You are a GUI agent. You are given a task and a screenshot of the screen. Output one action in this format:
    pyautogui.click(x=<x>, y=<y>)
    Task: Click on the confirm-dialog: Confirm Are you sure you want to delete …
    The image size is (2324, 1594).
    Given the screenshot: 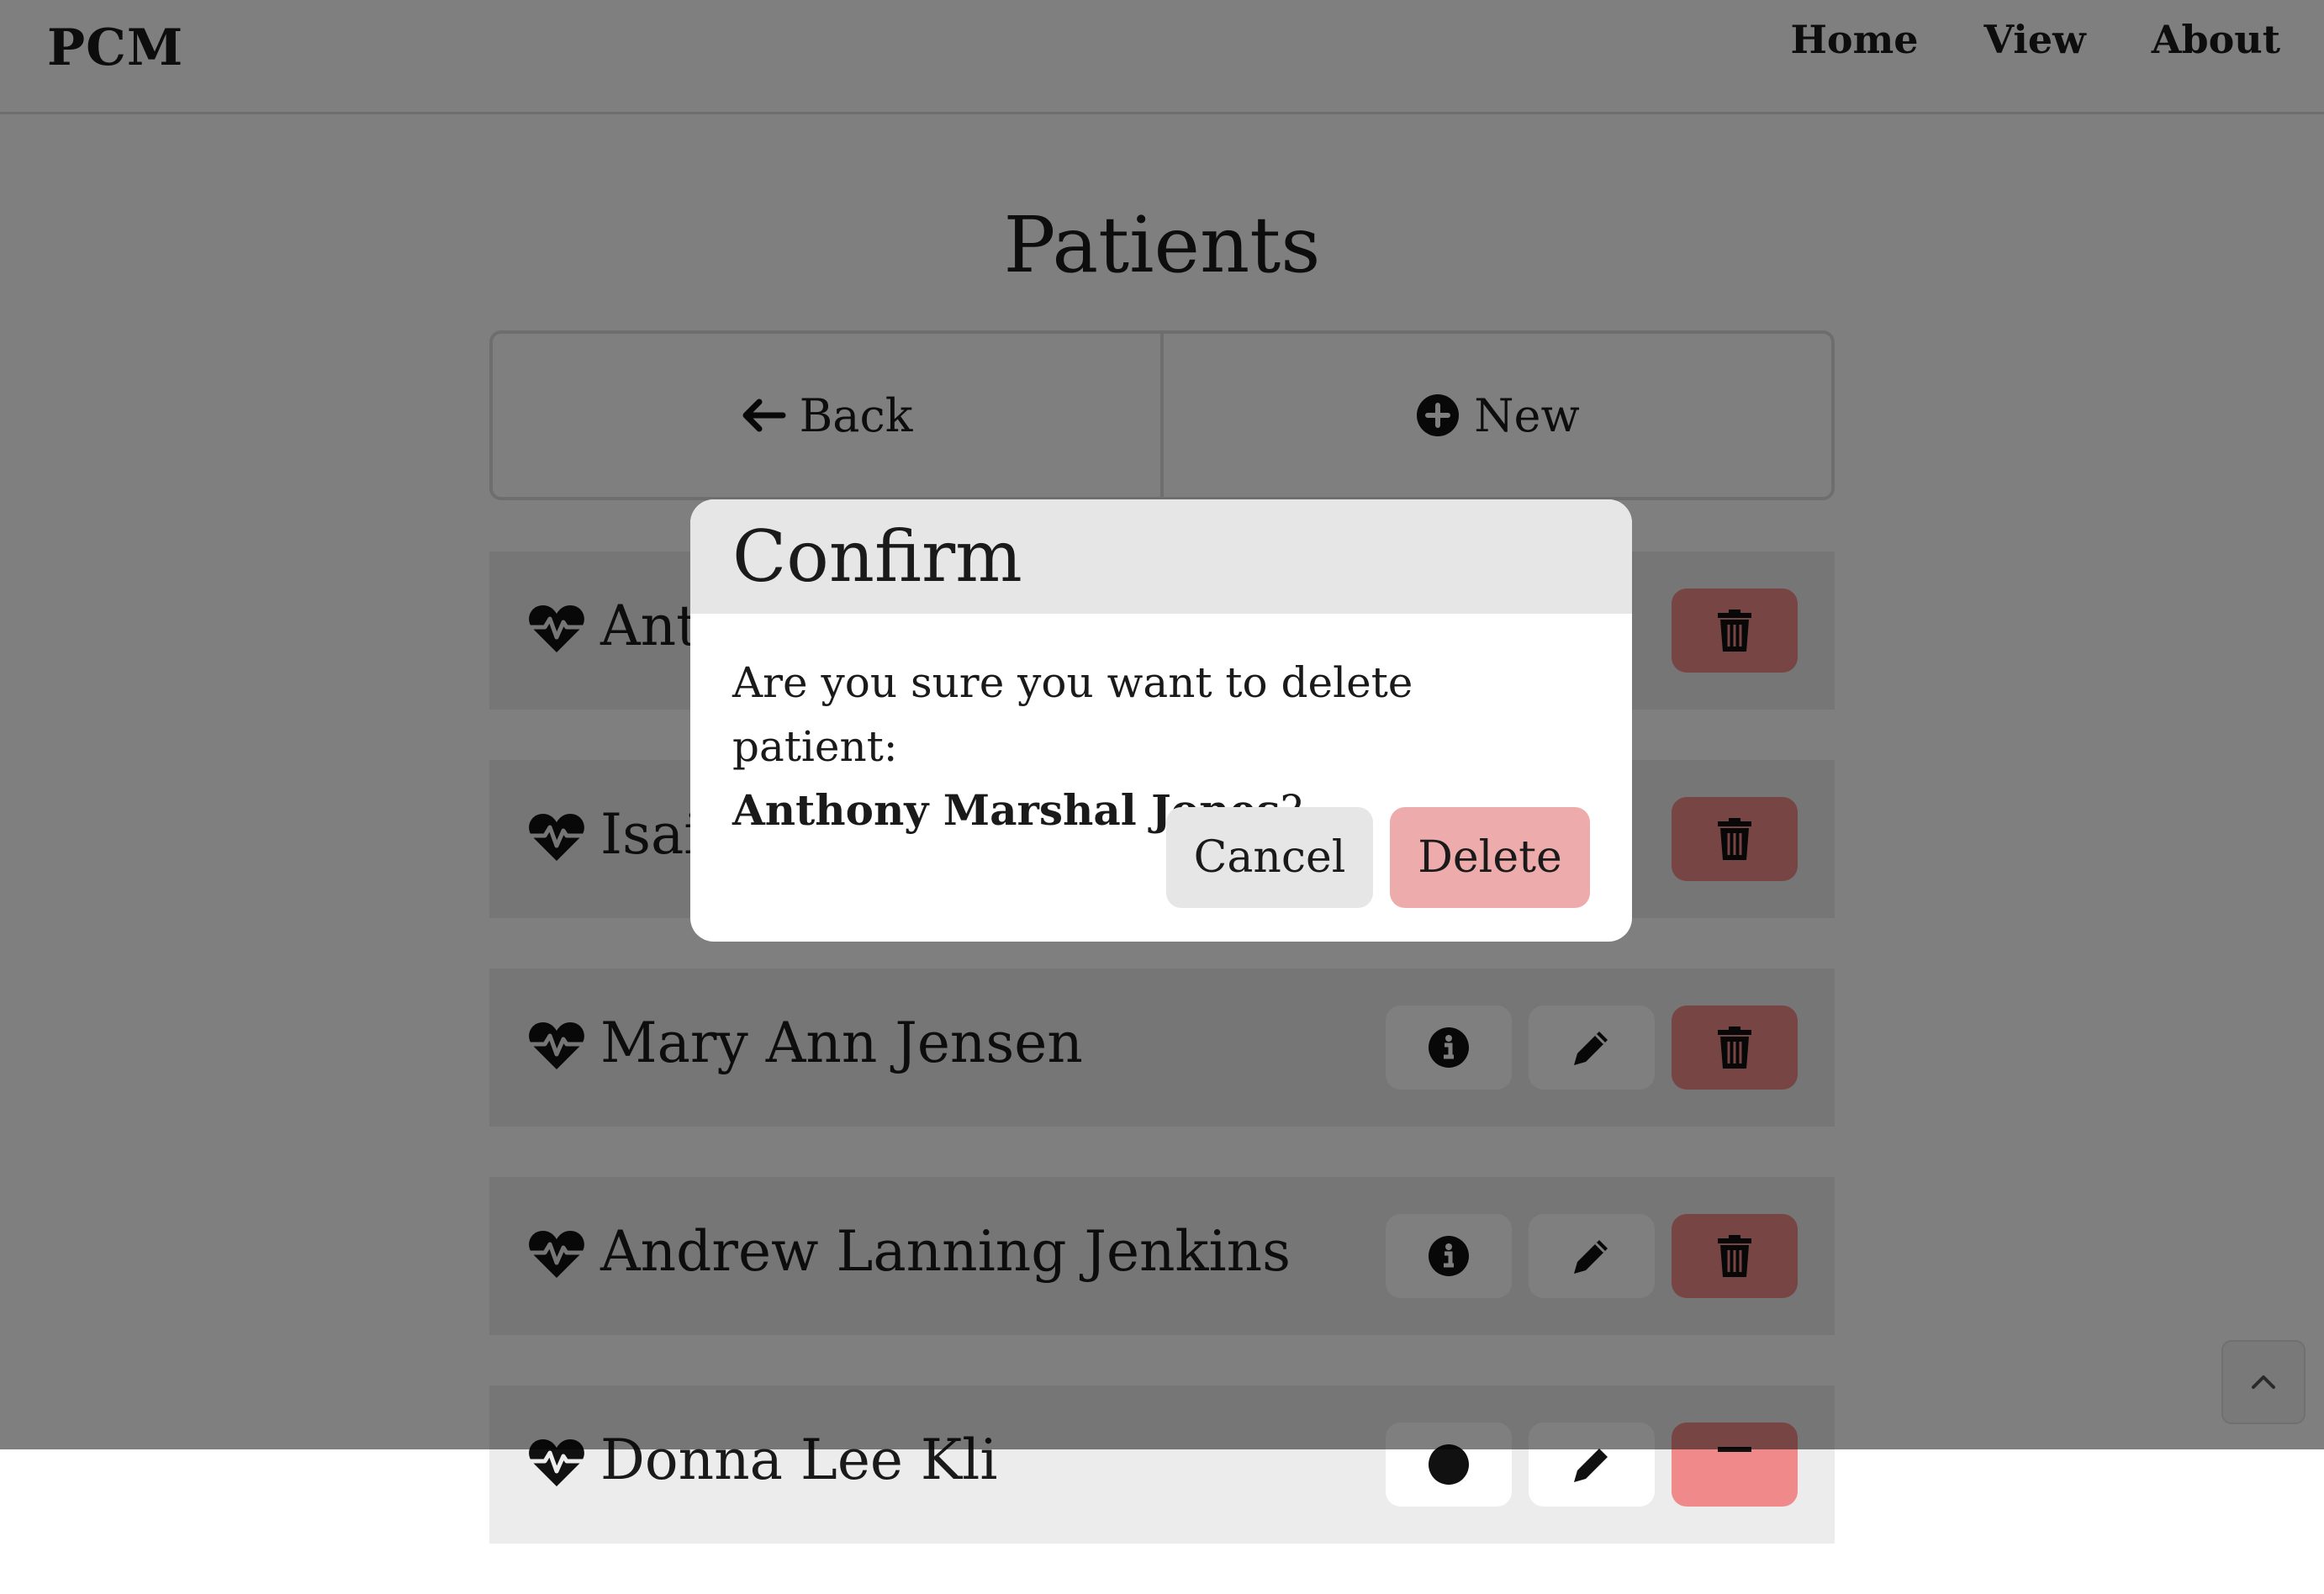 What is the action you would take?
    pyautogui.click(x=1161, y=720)
    